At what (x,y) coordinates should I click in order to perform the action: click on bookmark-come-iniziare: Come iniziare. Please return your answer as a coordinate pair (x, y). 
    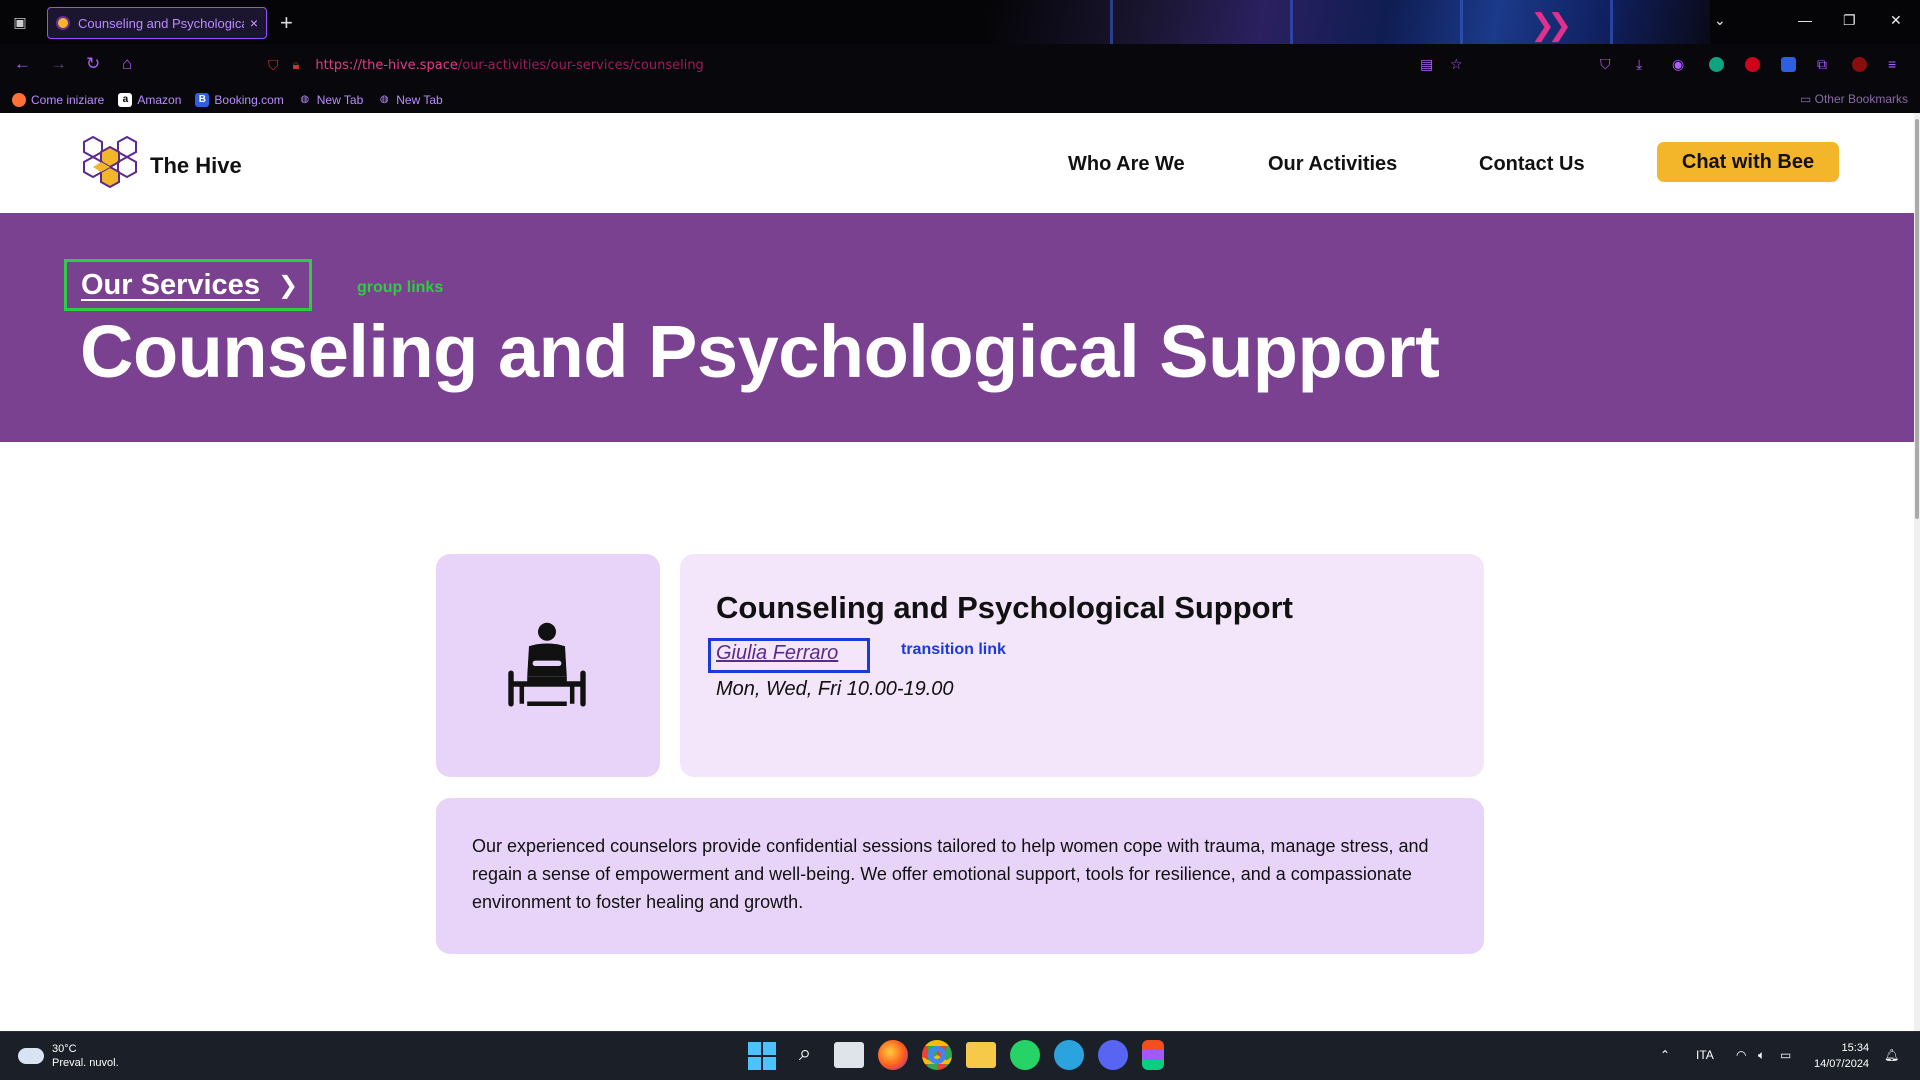
    Looking at the image, I should click on (58, 99).